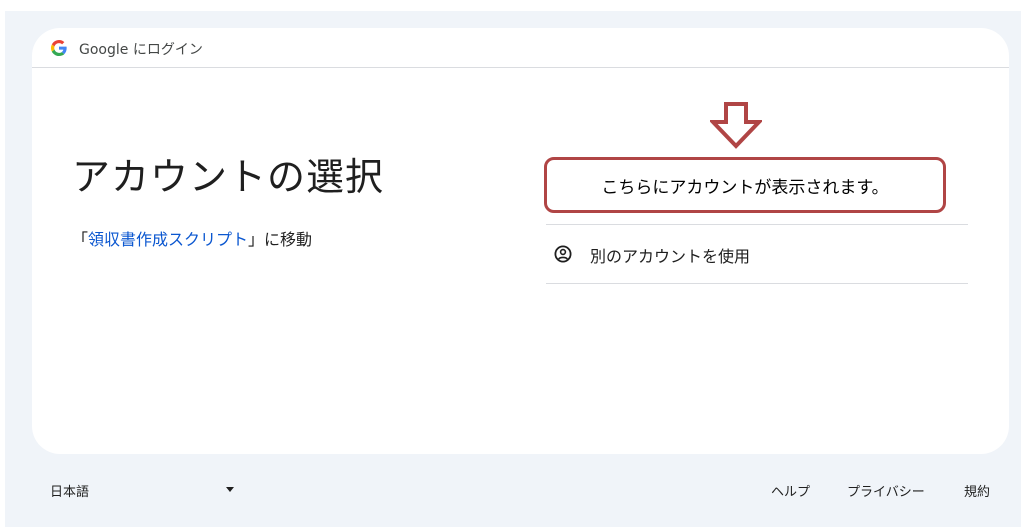 The image size is (1024, 527). What do you see at coordinates (145, 490) in the screenshot?
I see `language-selector: 日本語` at bounding box center [145, 490].